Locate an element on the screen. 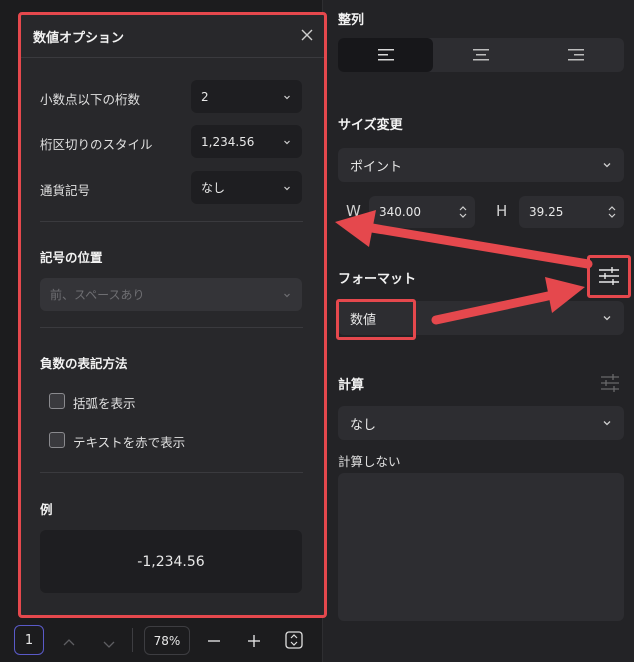 The image size is (634, 662). fit-page-button is located at coordinates (294, 642).